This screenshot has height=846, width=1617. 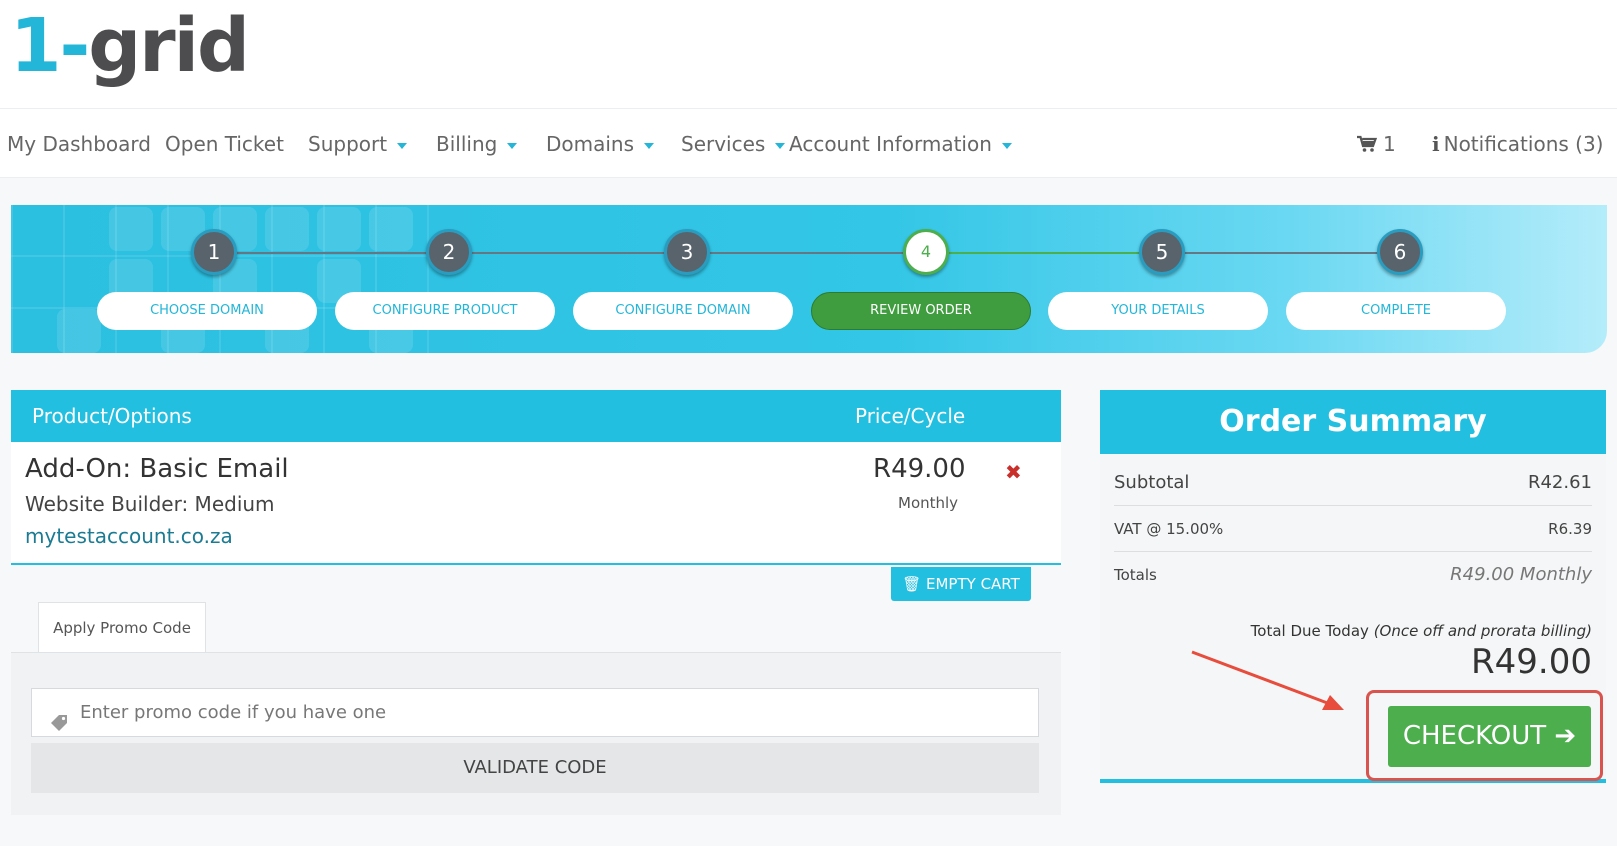 I want to click on item-domain: mytestaccount.co.za, so click(x=129, y=536).